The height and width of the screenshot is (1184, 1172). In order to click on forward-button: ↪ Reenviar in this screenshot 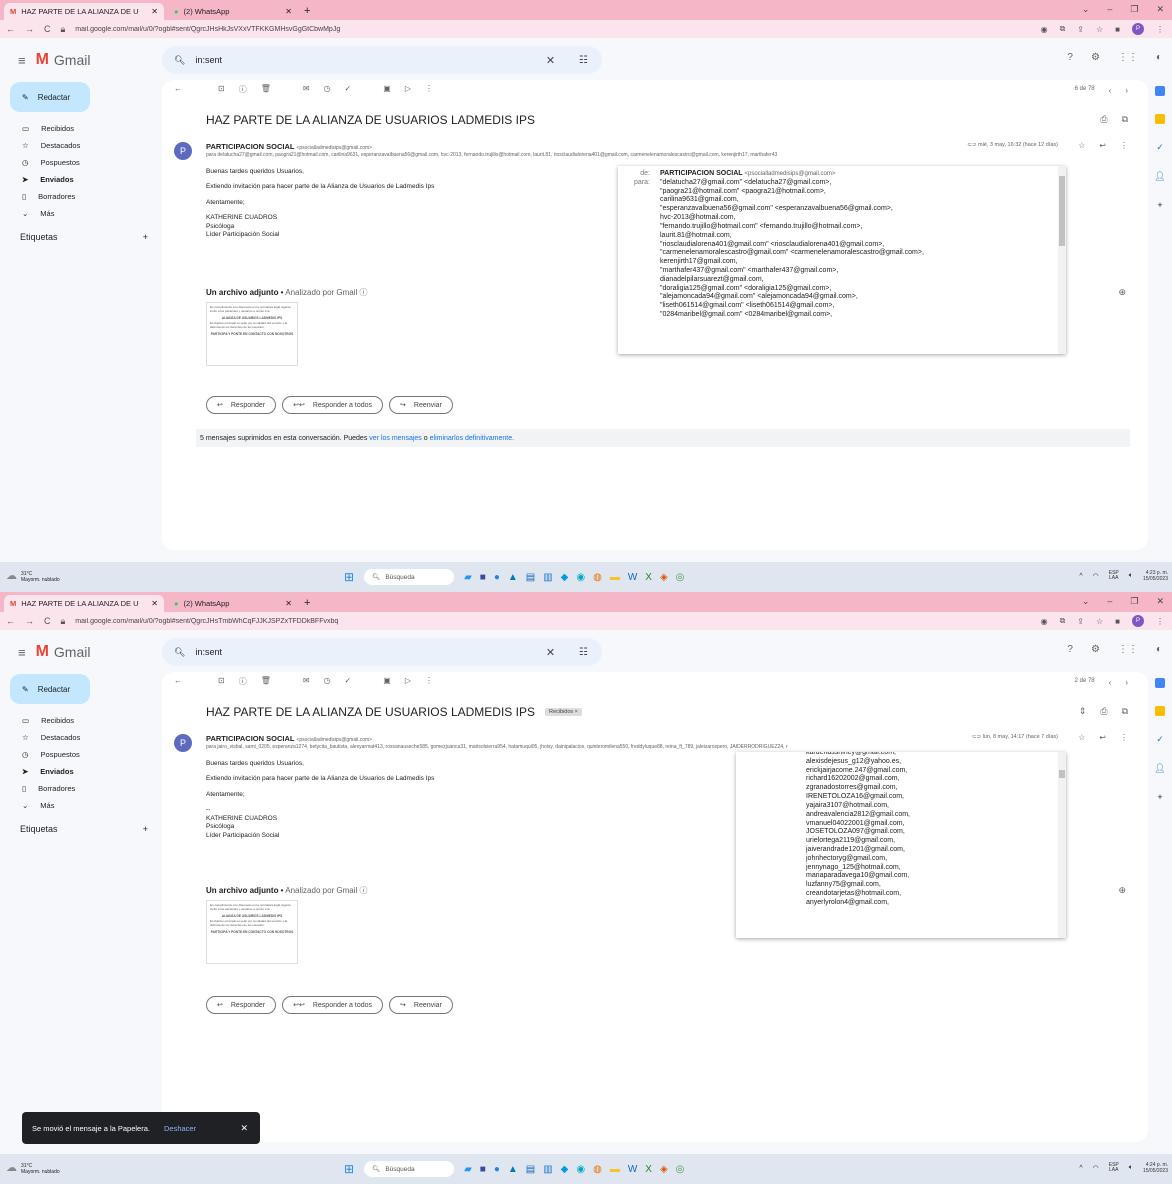, I will do `click(421, 1005)`.